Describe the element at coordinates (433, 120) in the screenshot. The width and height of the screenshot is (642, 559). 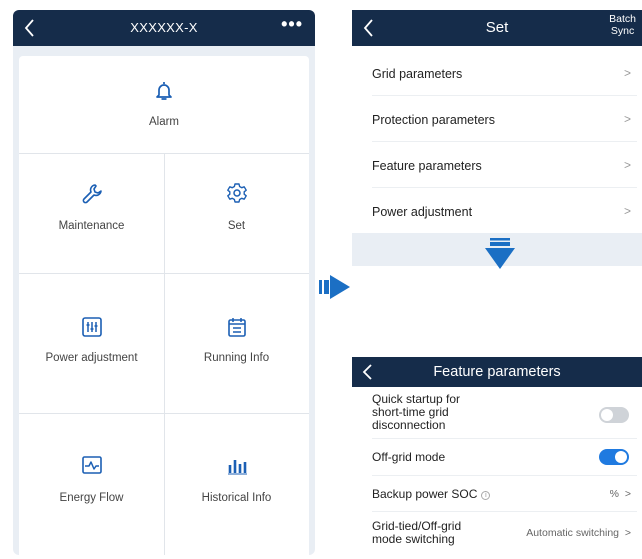
I see `protection-parameters-label: Protection parameters` at that location.